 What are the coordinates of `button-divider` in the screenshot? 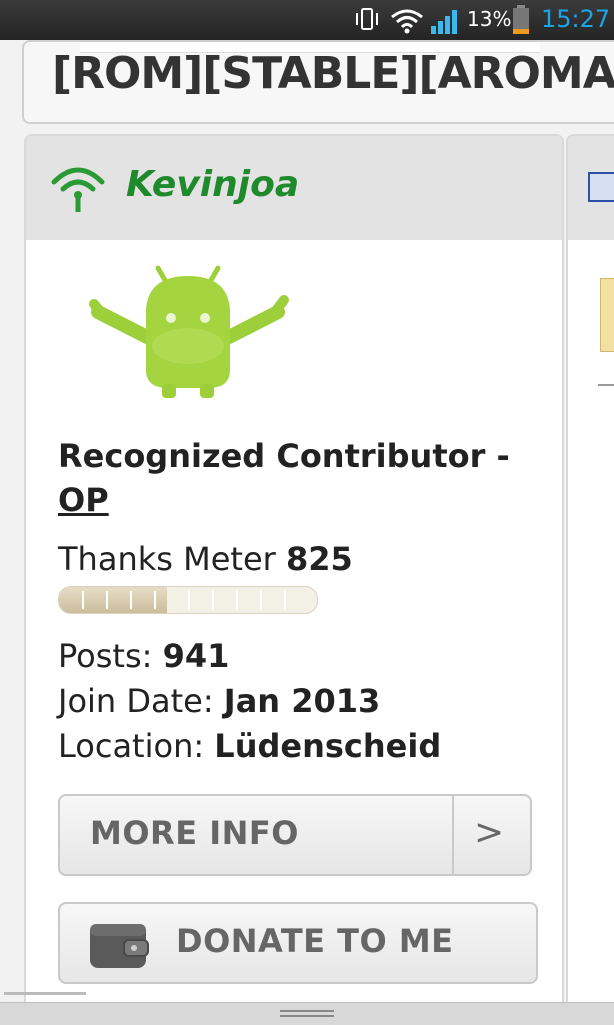 It's located at (453, 835).